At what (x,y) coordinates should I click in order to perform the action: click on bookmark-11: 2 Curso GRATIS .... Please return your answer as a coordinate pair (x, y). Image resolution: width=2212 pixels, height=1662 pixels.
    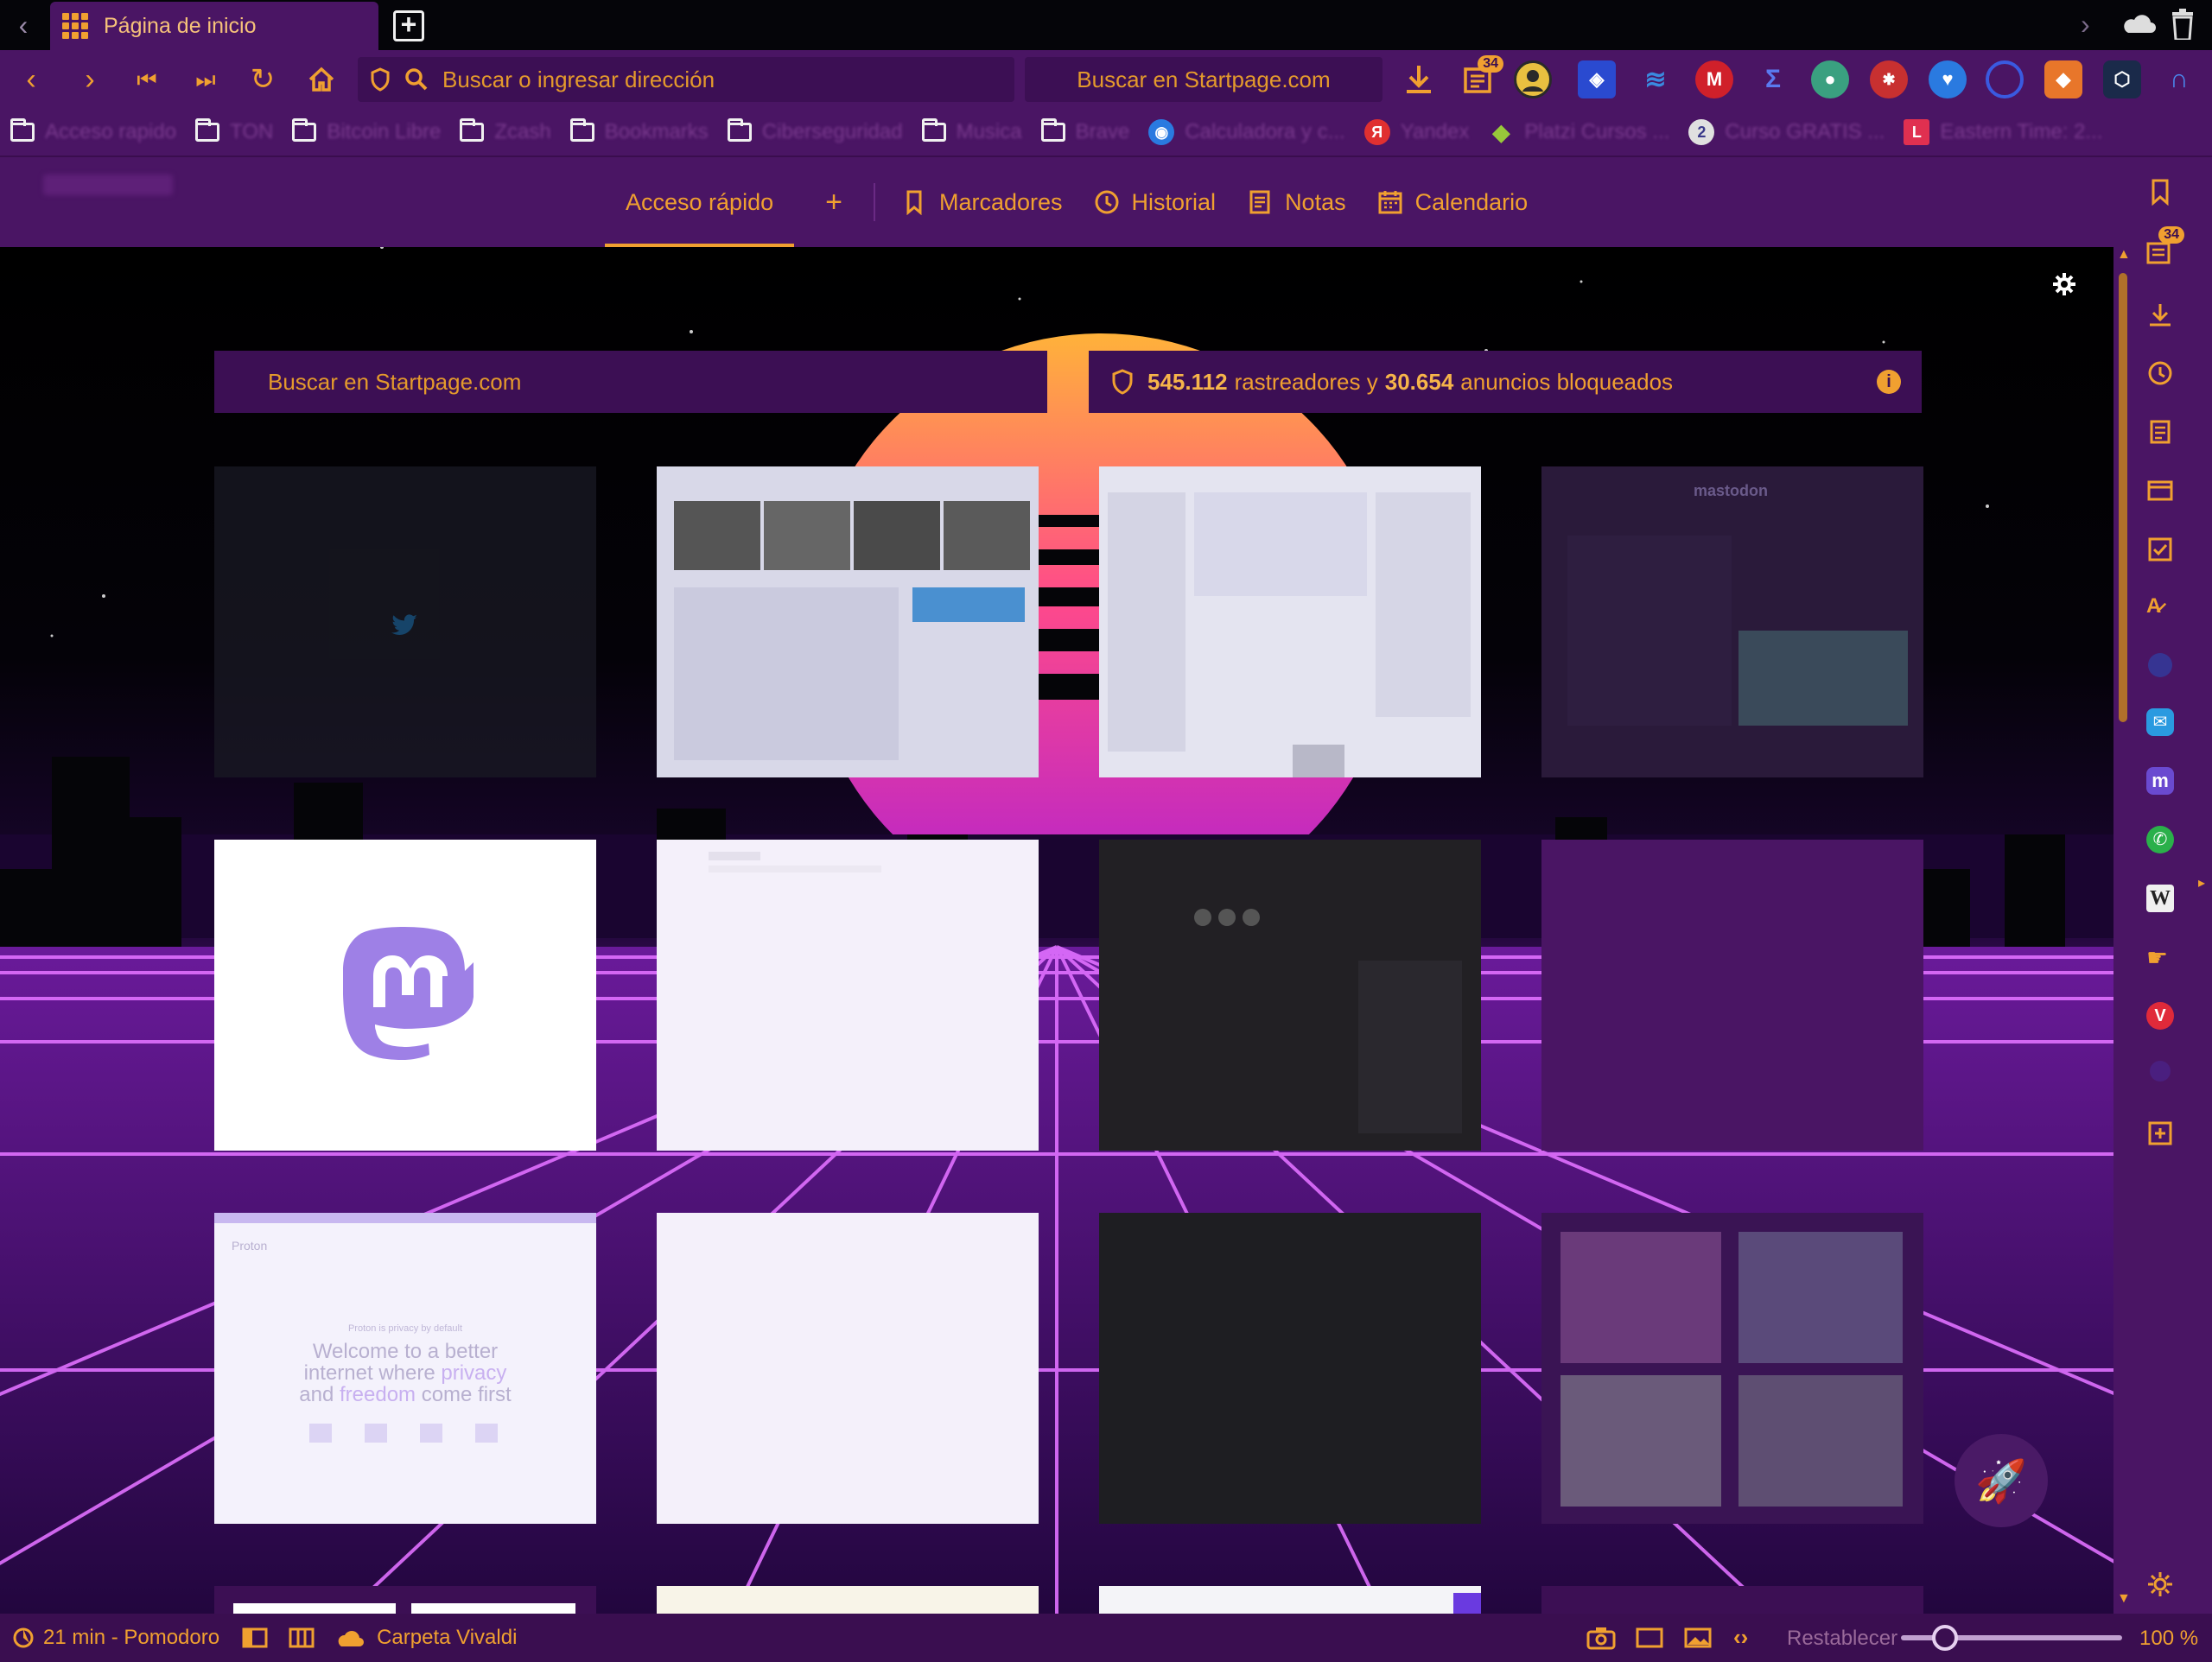
    Looking at the image, I should click on (1786, 132).